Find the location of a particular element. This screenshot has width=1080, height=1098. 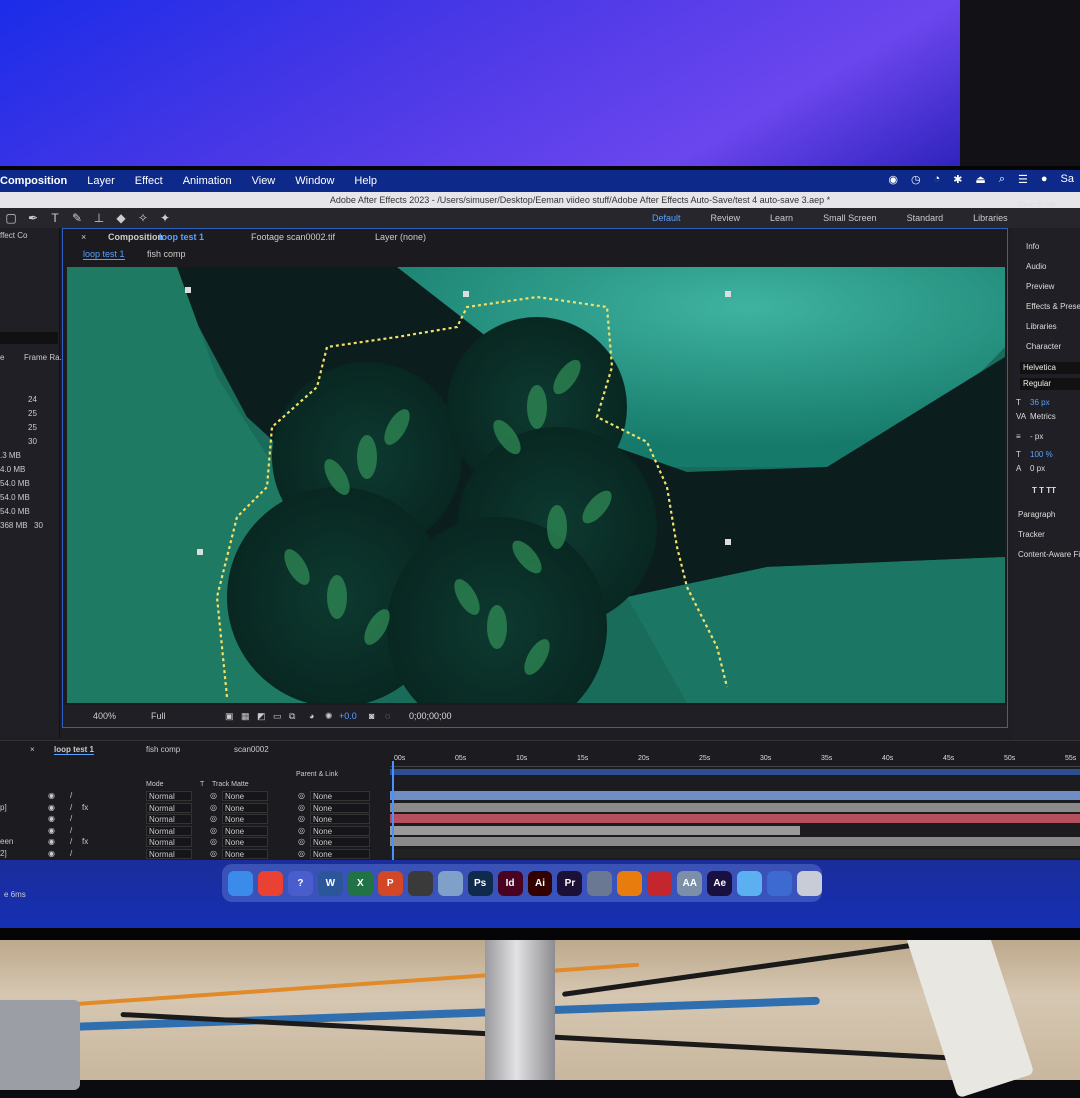

panel-audio: Audio is located at coordinates (1036, 266).